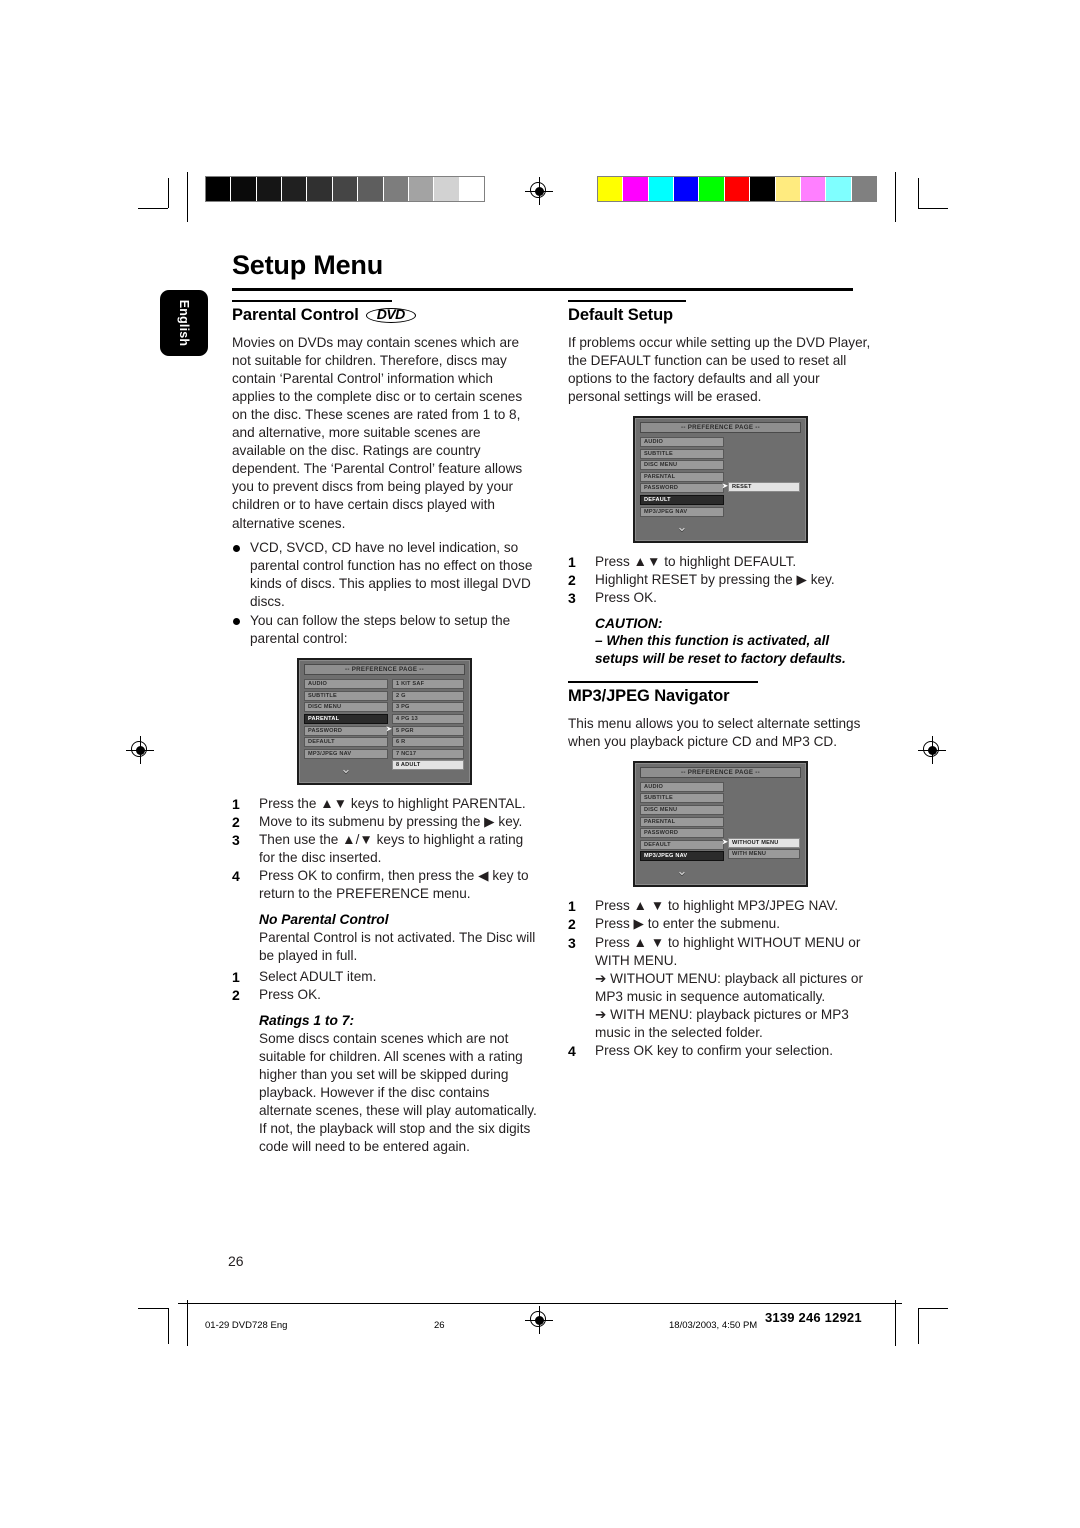 Image resolution: width=1080 pixels, height=1528 pixels. Describe the element at coordinates (928, 200) in the screenshot. I see `crop-mark-top-right` at that location.